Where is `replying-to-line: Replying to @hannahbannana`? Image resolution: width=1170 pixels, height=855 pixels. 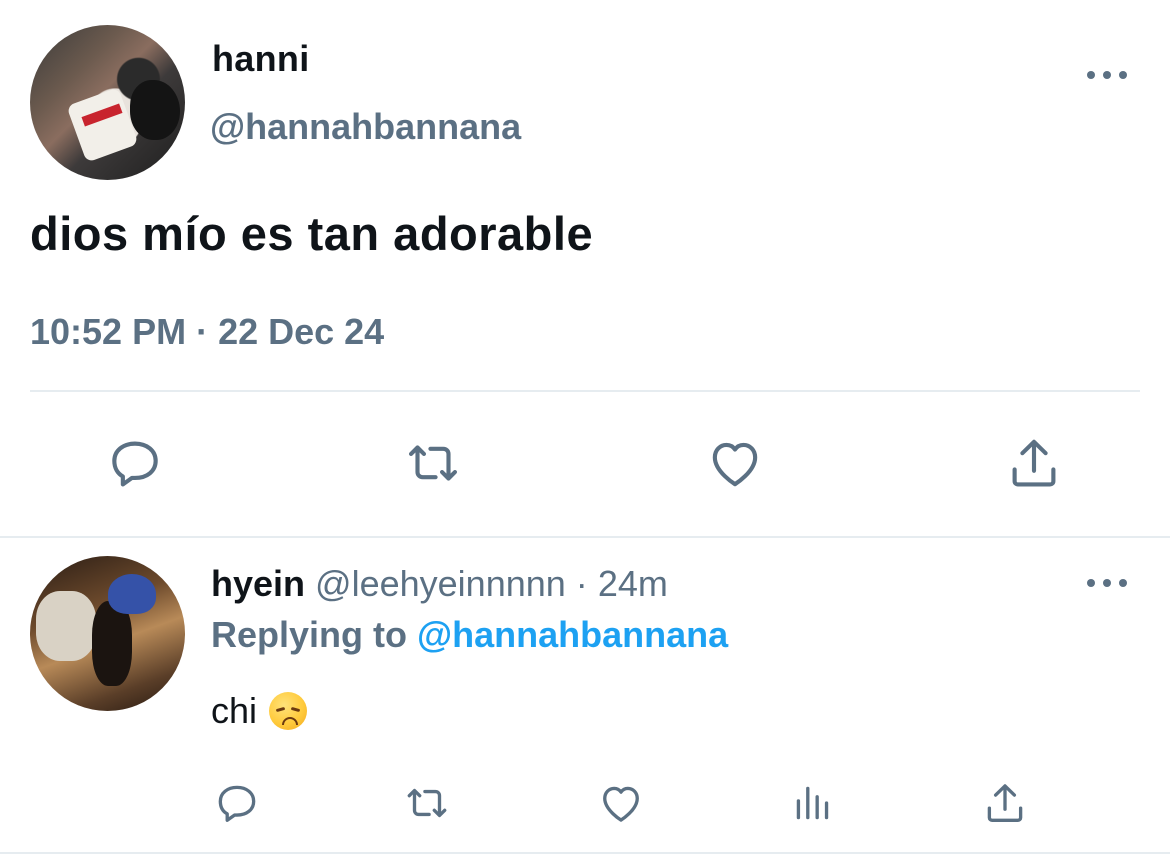
replying-to-line: Replying to @hannahbannana is located at coordinates (469, 635).